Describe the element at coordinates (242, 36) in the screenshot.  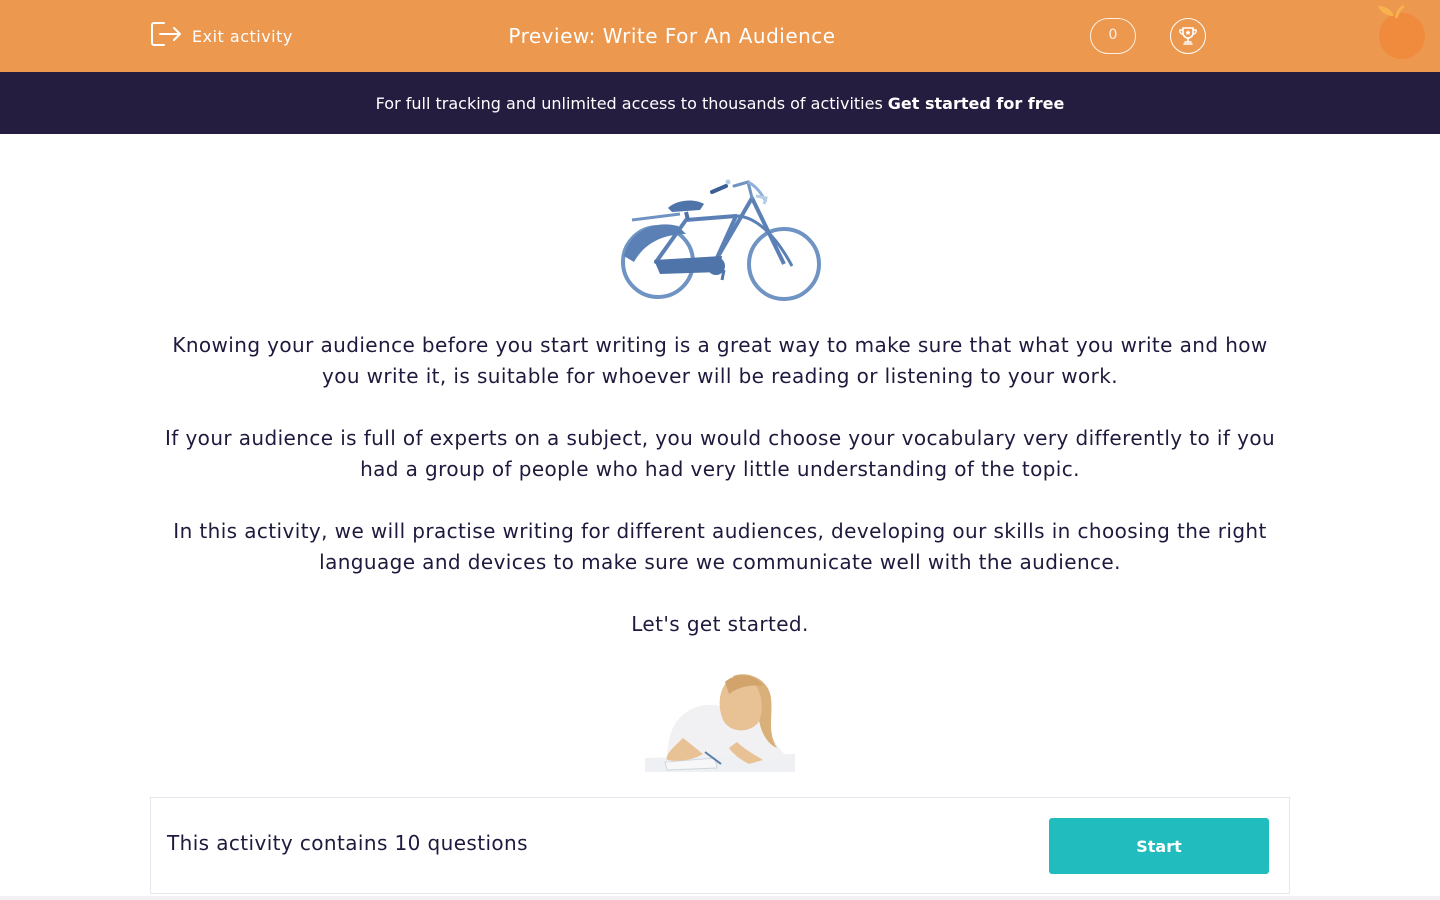
I see `exit-activity-label: Exit activity` at that location.